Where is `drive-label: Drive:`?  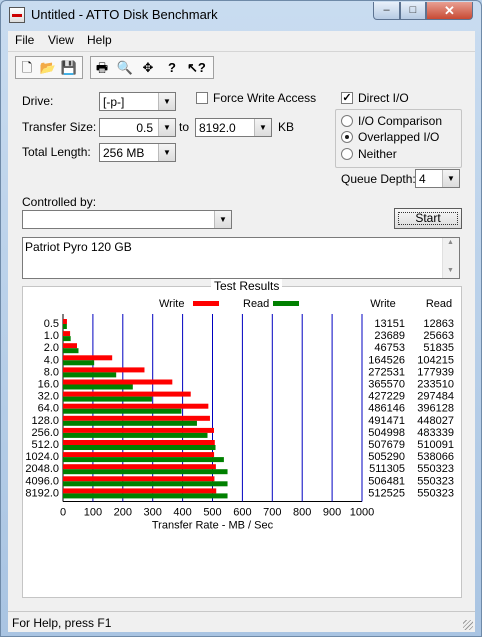
drive-label: Drive: is located at coordinates (38, 101).